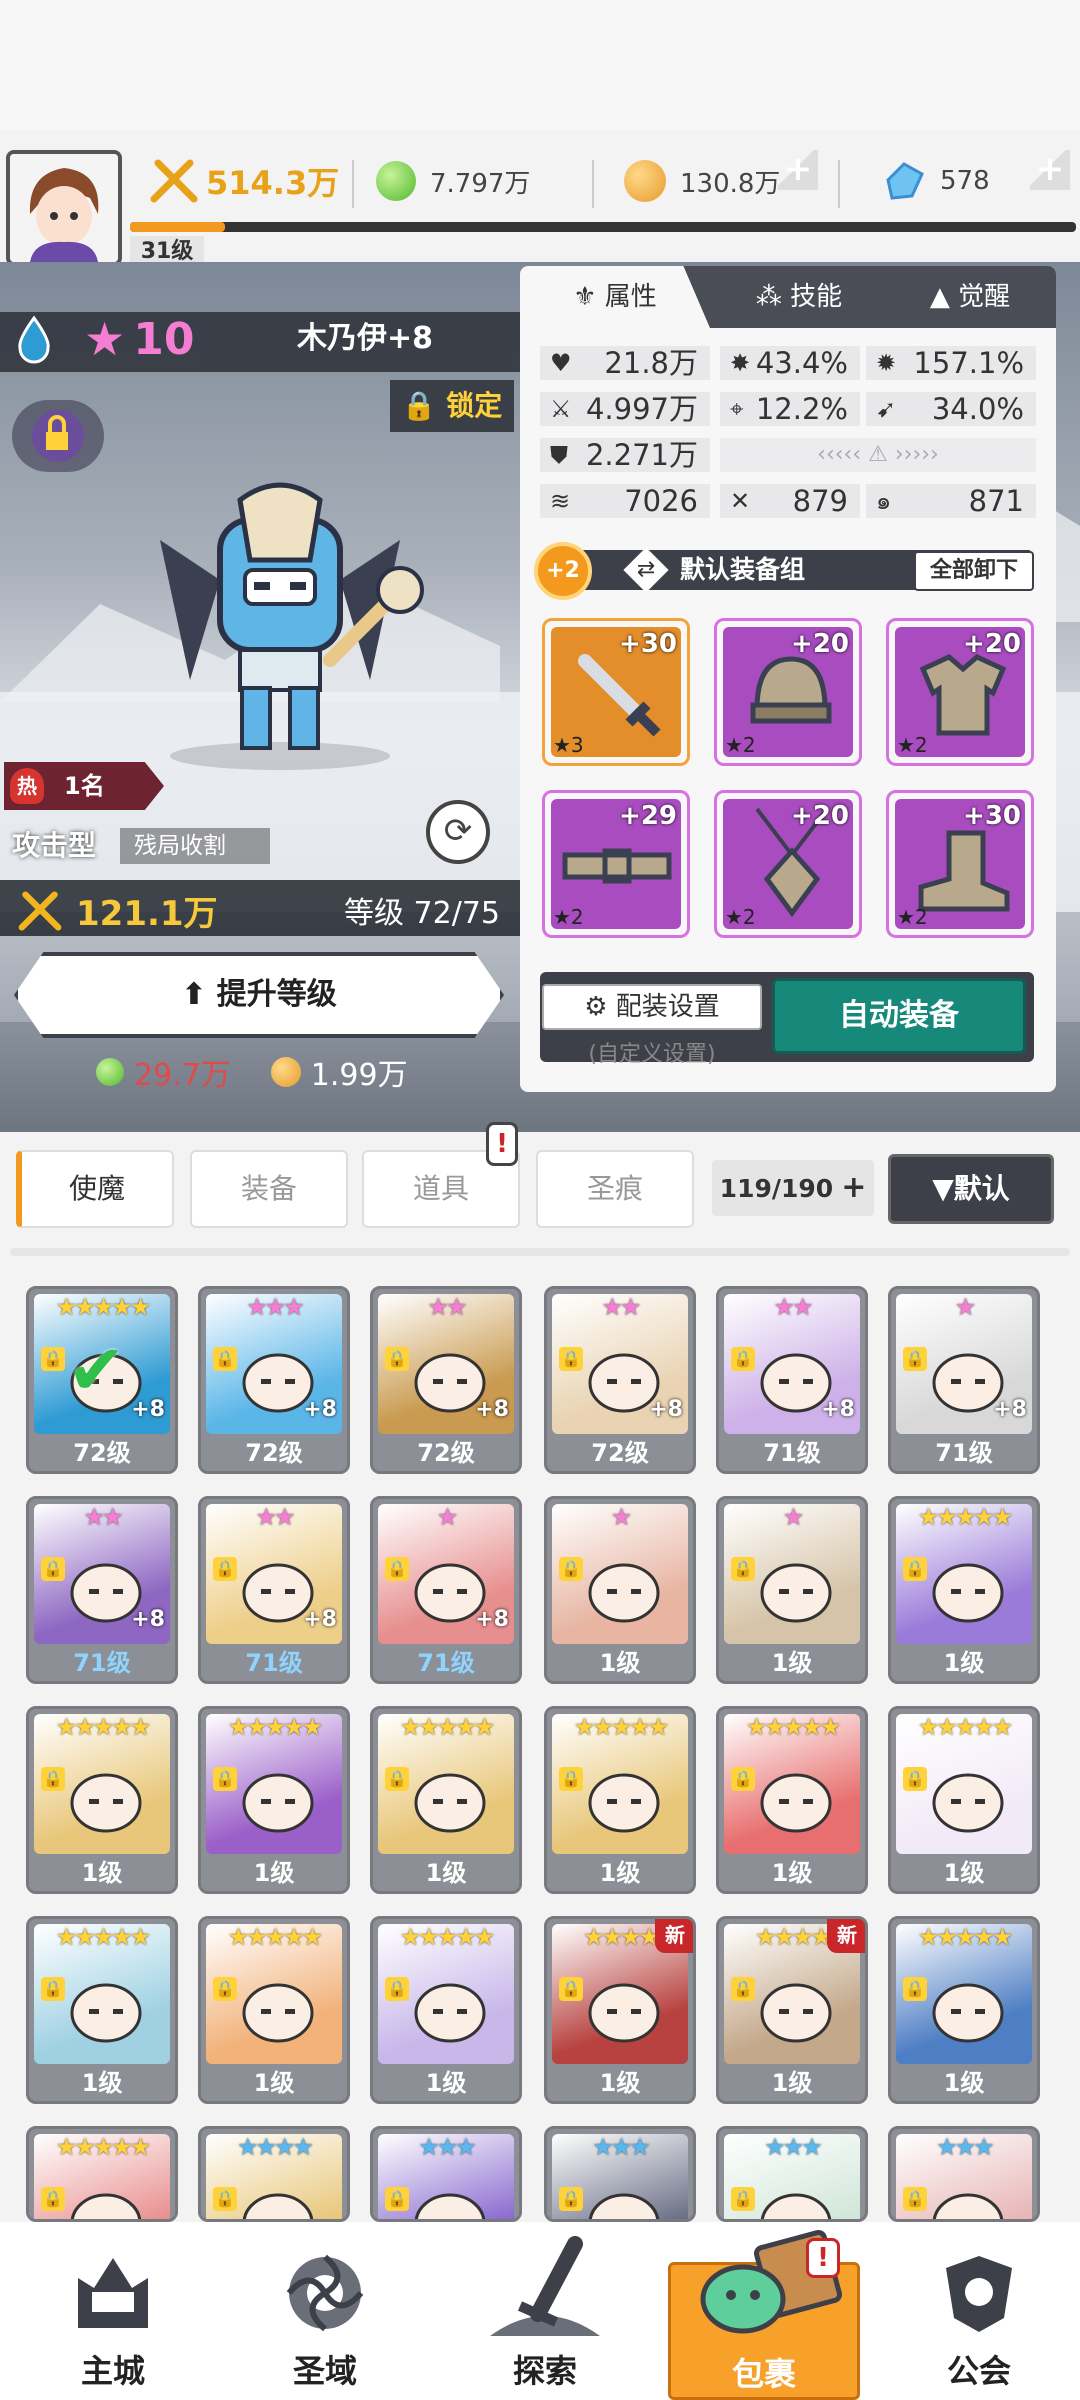 This screenshot has height=2400, width=1080. Describe the element at coordinates (64, 208) in the screenshot. I see `player-avatar` at that location.